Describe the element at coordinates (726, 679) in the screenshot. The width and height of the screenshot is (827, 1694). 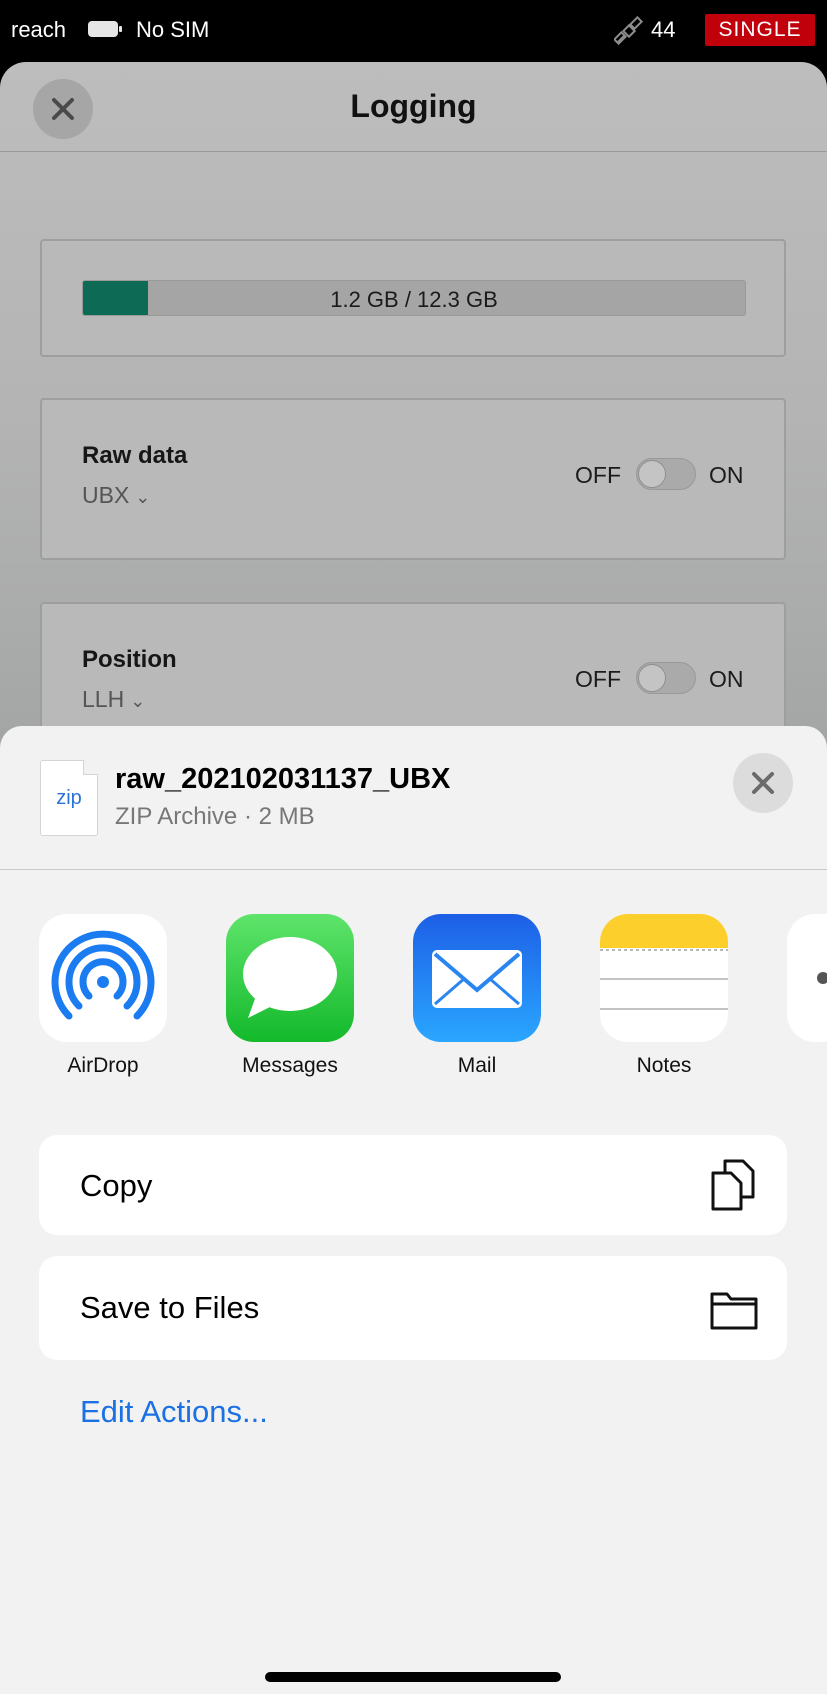
I see `position-on-label: ON` at that location.